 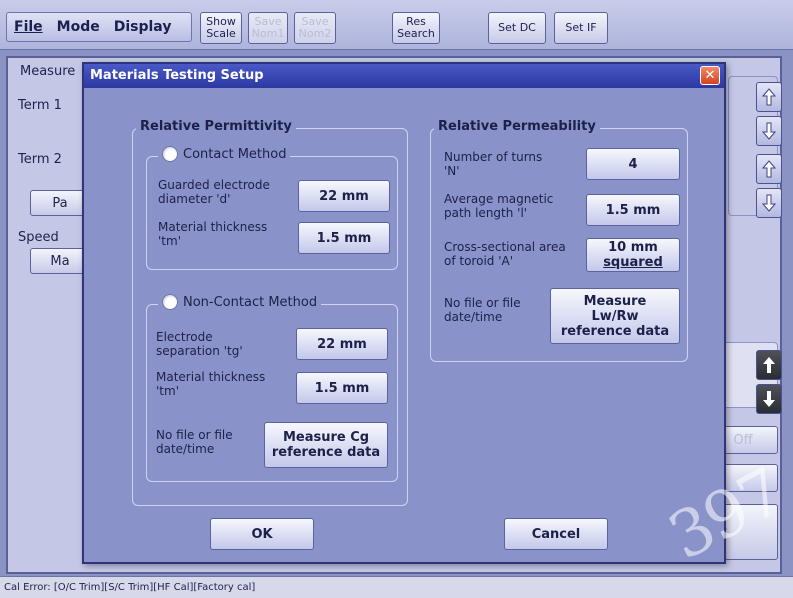 What do you see at coordinates (499, 199) in the screenshot?
I see `magnetic-path-length-label-line1: Average magnetic` at bounding box center [499, 199].